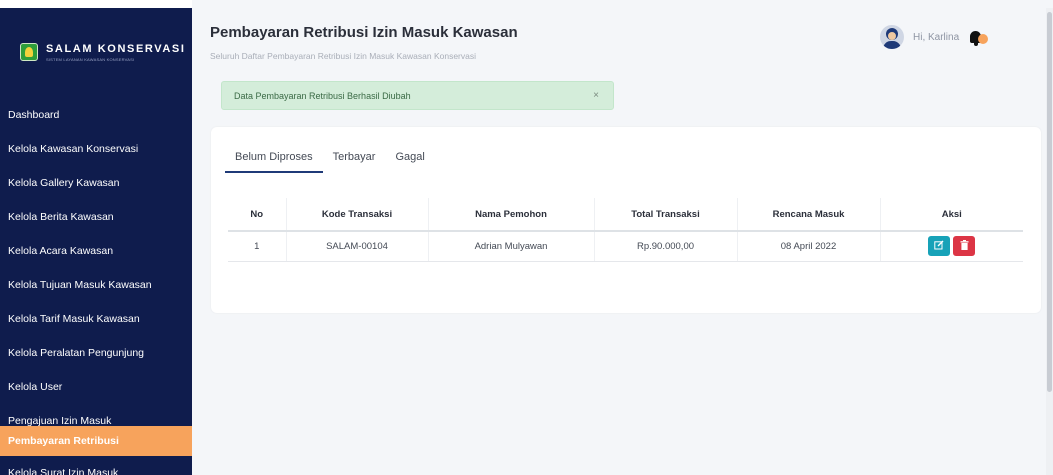  I want to click on cell-aksi, so click(951, 246).